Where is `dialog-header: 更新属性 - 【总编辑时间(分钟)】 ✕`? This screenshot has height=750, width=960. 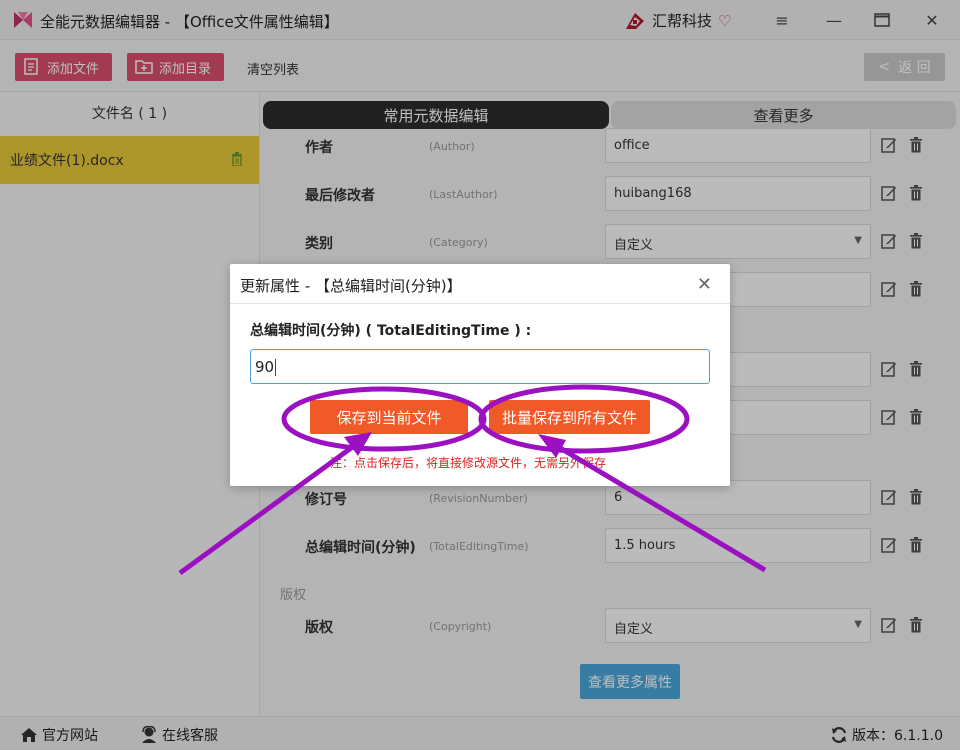
dialog-header: 更新属性 - 【总编辑时间(分钟)】 ✕ is located at coordinates (480, 284).